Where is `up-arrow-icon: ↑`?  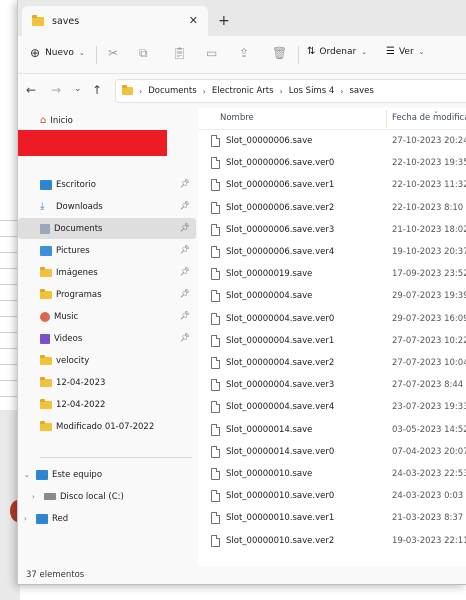
up-arrow-icon: ↑ is located at coordinates (97, 90).